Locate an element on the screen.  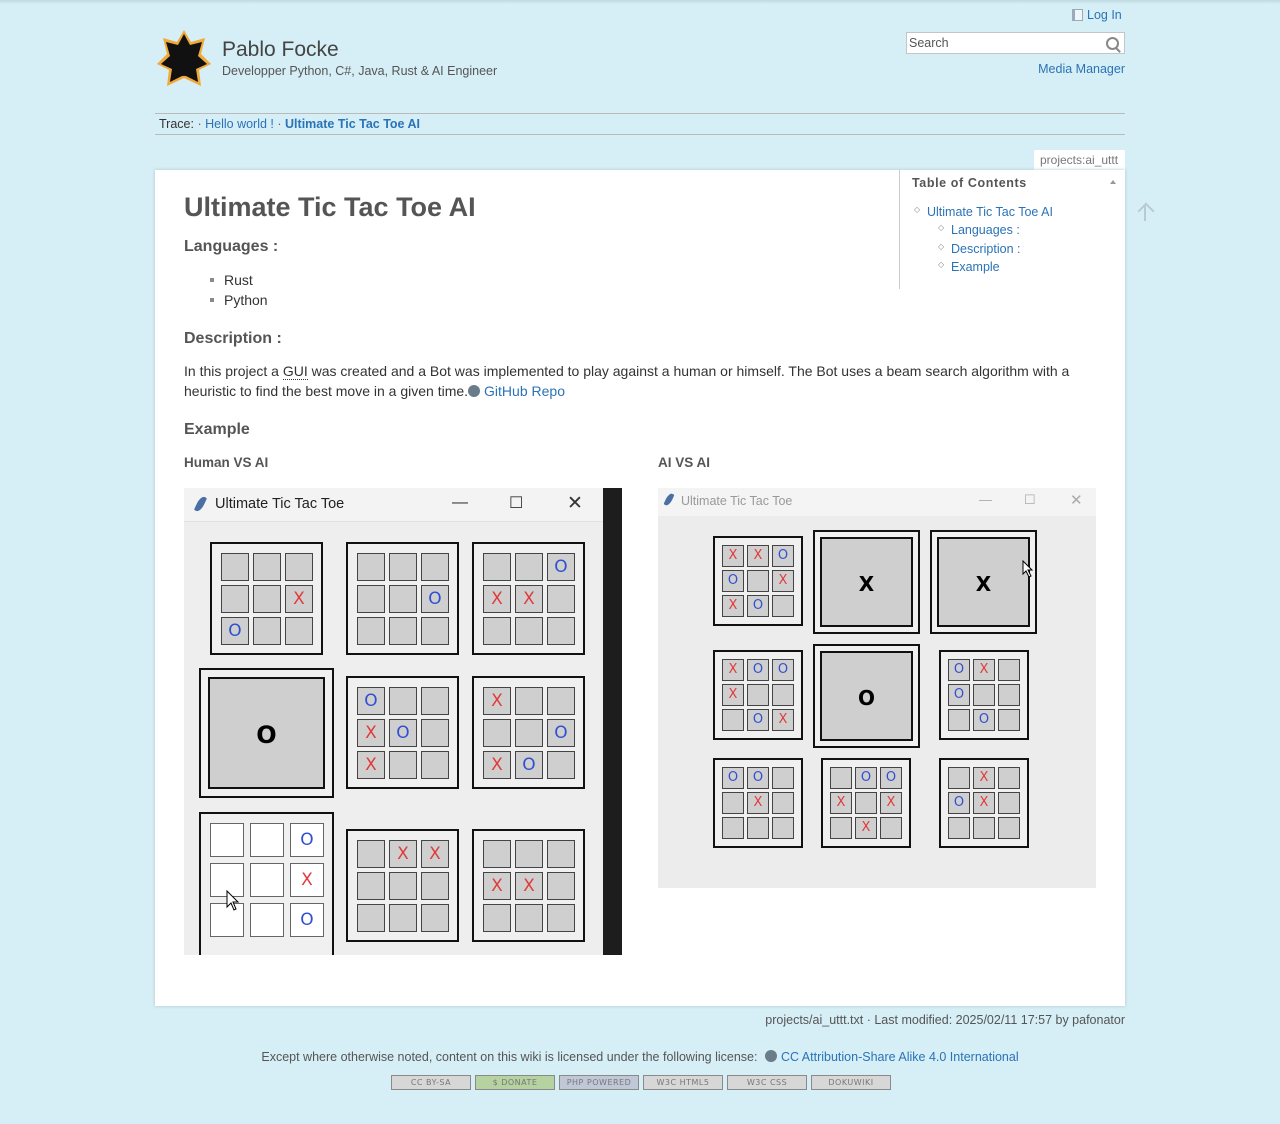
css-badge: W3C CSS is located at coordinates (767, 1082).